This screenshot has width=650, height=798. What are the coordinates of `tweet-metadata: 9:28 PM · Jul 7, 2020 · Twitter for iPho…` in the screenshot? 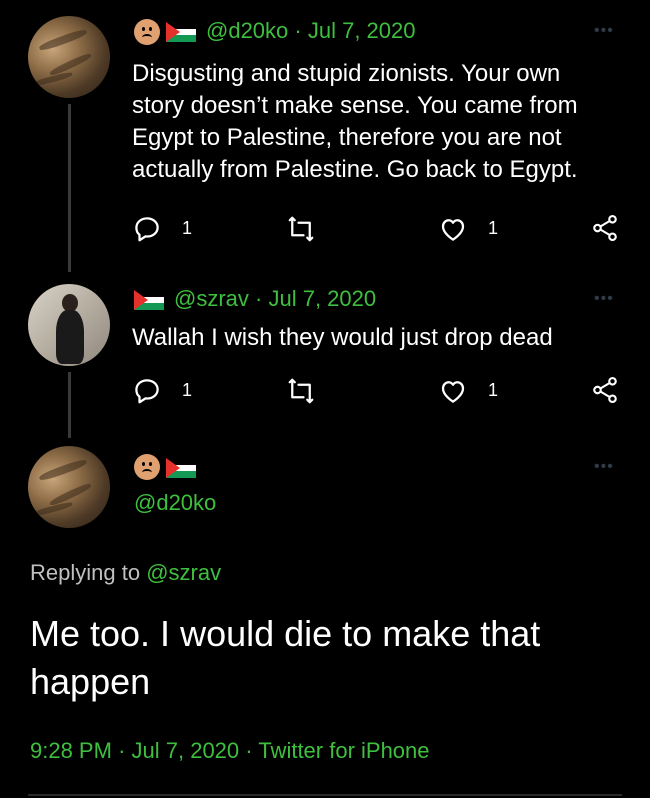 It's located at (230, 751).